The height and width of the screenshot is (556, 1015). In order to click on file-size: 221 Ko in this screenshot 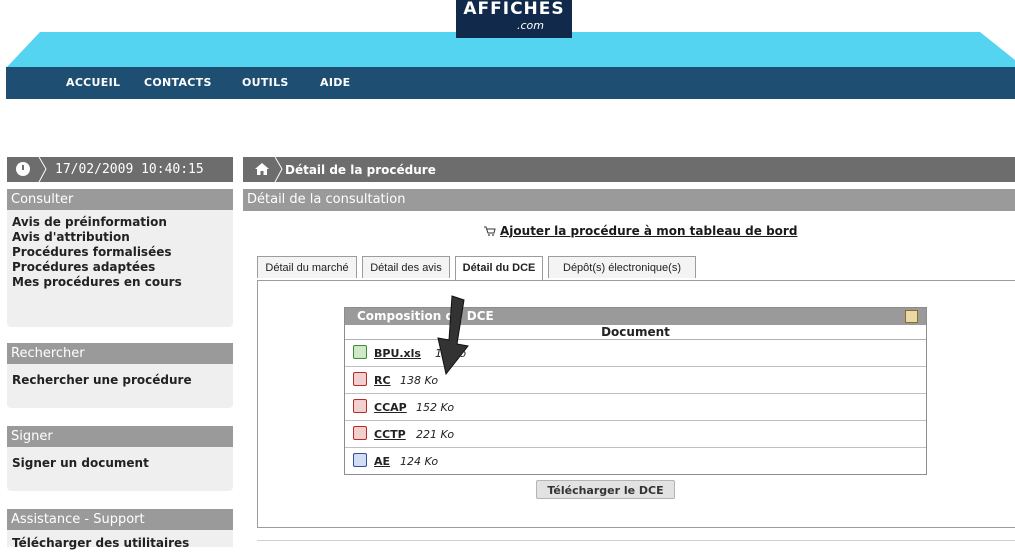, I will do `click(435, 434)`.